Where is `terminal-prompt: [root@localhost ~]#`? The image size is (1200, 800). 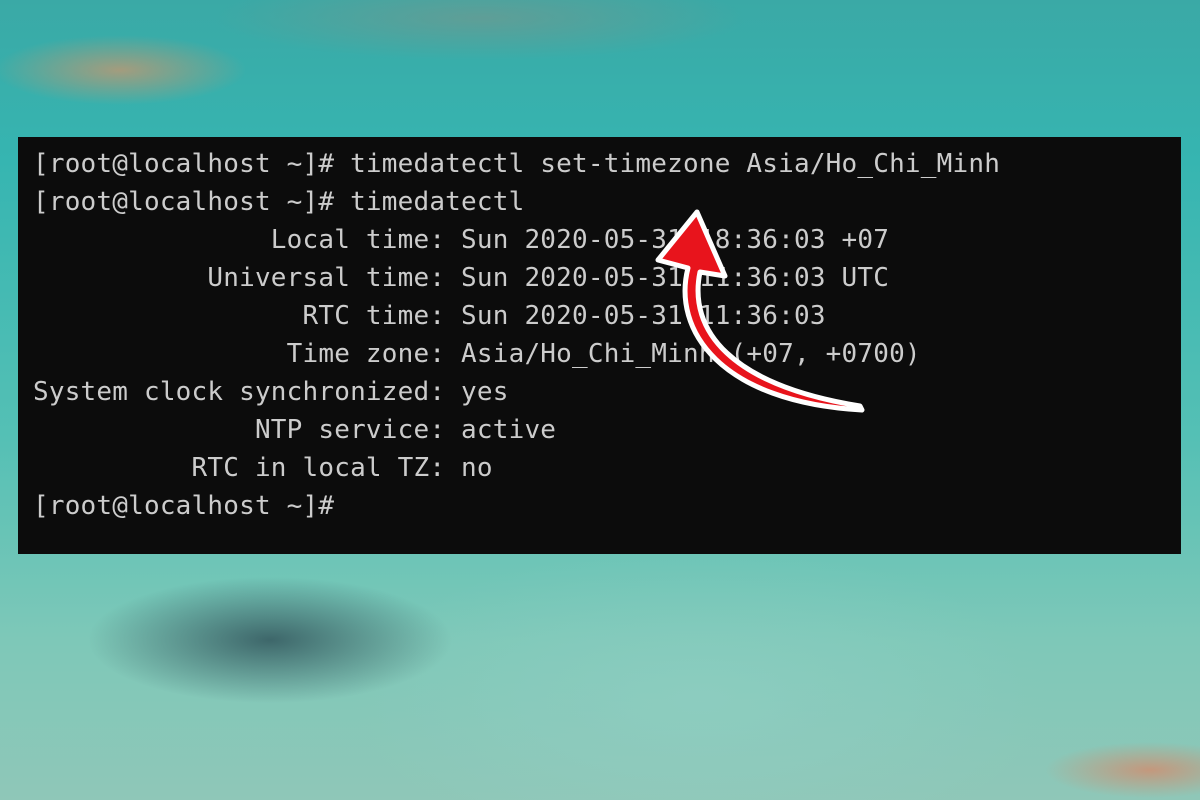 terminal-prompt: [root@localhost ~]# is located at coordinates (607, 506).